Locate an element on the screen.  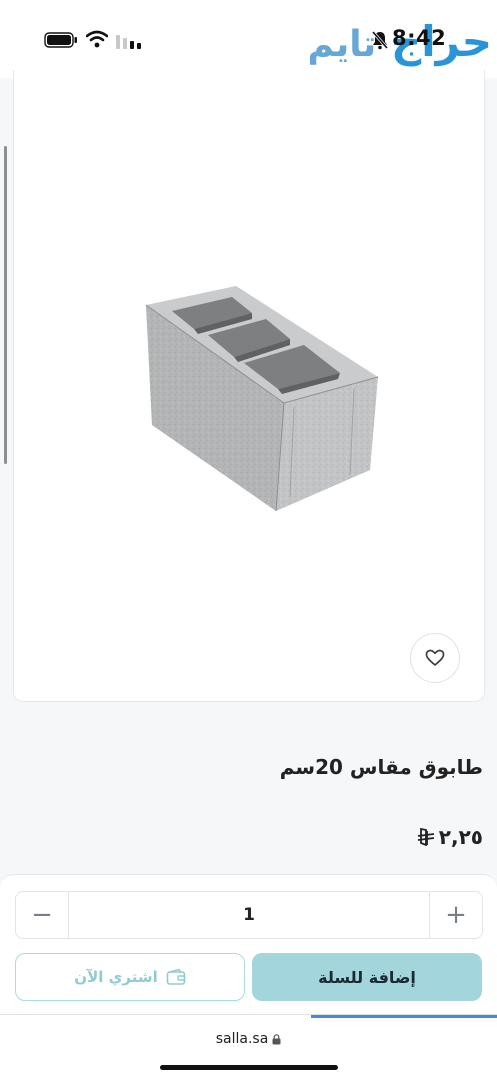
buy-now-label: اشتري الآن is located at coordinates (116, 977).